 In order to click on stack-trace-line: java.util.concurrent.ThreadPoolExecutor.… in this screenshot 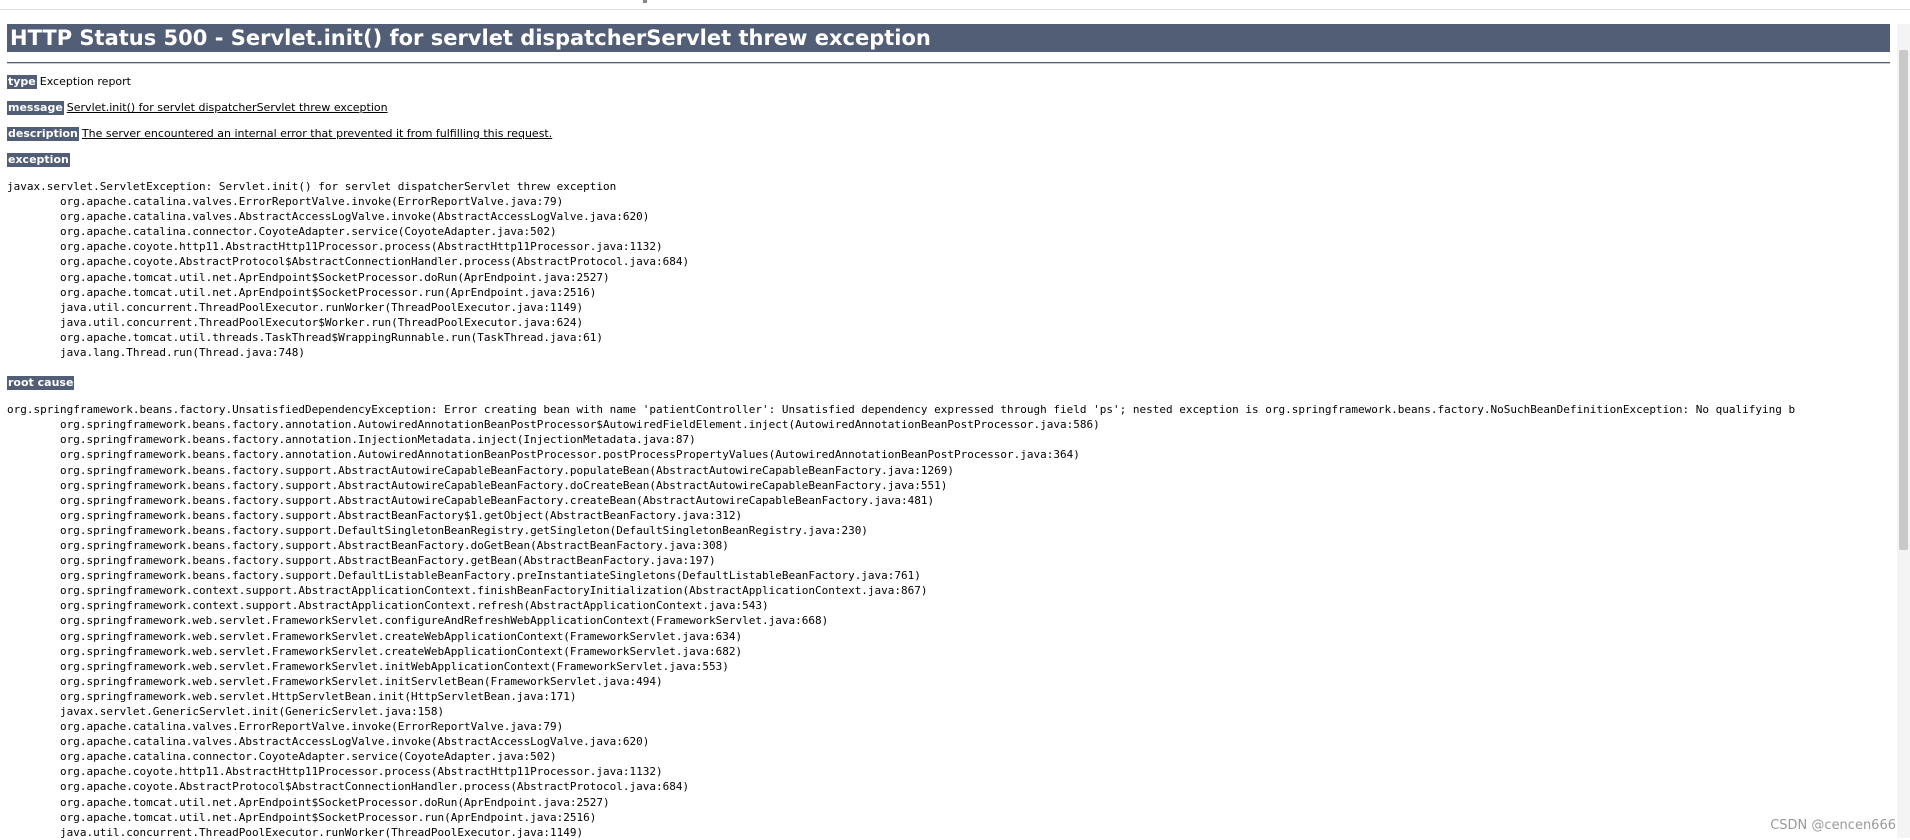, I will do `click(948, 307)`.